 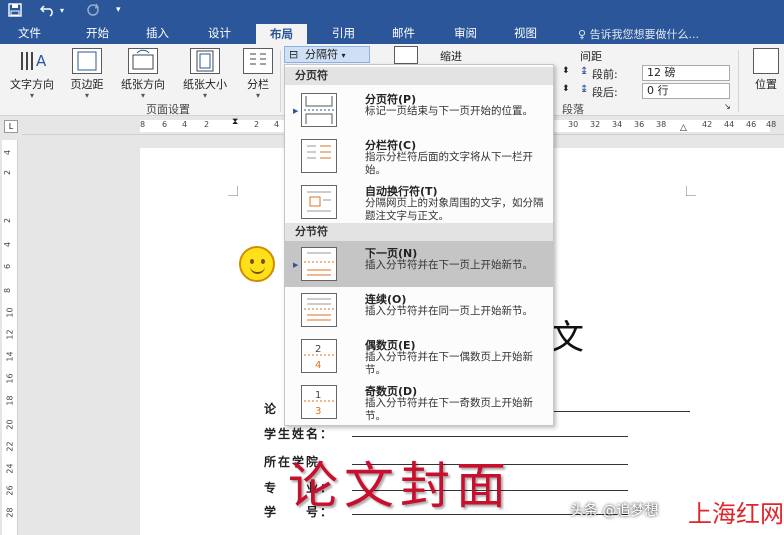 What do you see at coordinates (47, 11) in the screenshot?
I see `undo-icon` at bounding box center [47, 11].